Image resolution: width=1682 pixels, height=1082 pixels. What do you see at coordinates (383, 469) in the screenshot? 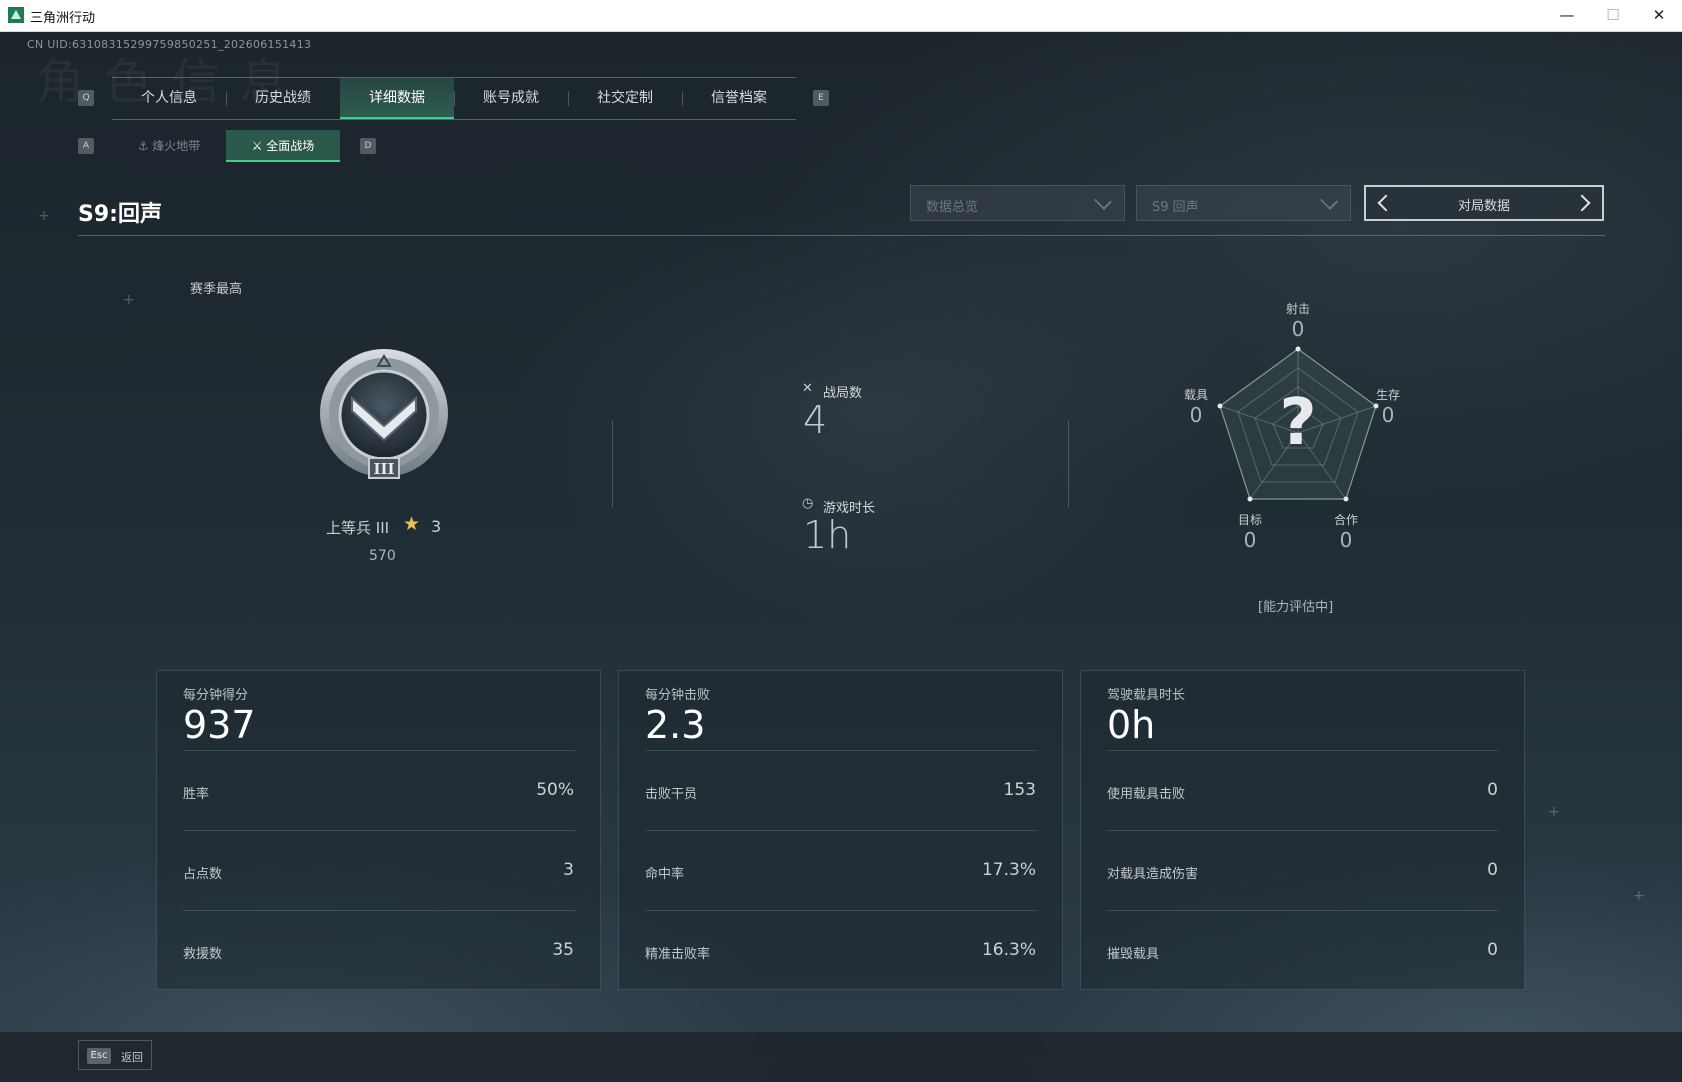
I see `rank-numeral: III` at bounding box center [383, 469].